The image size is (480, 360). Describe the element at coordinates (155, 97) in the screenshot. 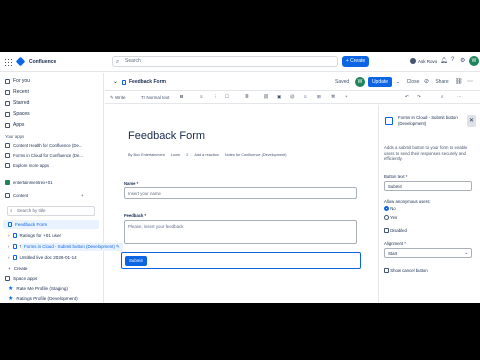

I see `text-style-dropdown: Tr Normal text` at that location.